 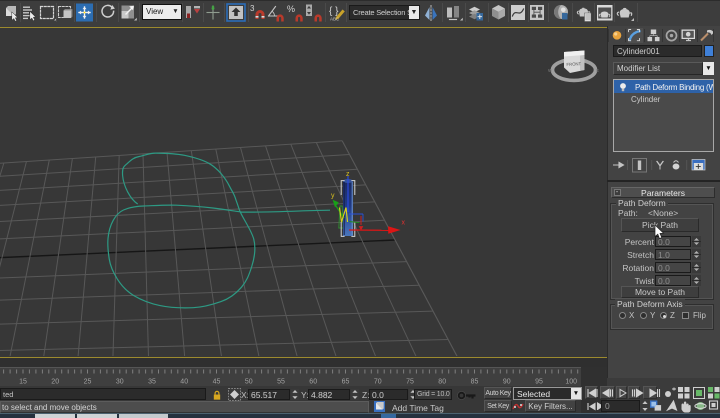 What do you see at coordinates (217, 382) in the screenshot?
I see `svg-text: 45` at bounding box center [217, 382].